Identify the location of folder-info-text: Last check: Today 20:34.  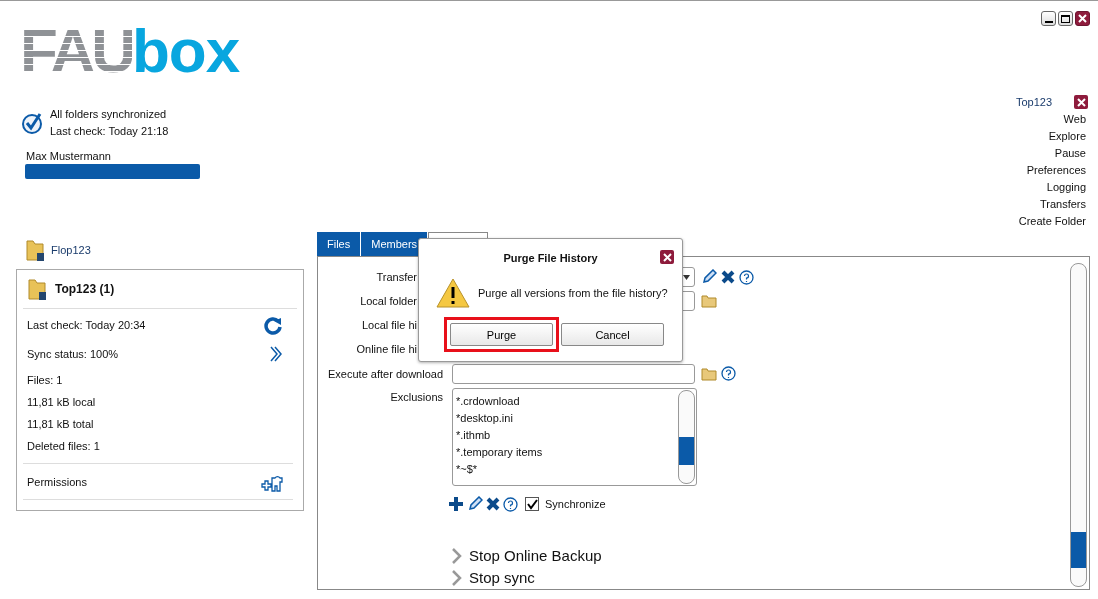
(86, 325).